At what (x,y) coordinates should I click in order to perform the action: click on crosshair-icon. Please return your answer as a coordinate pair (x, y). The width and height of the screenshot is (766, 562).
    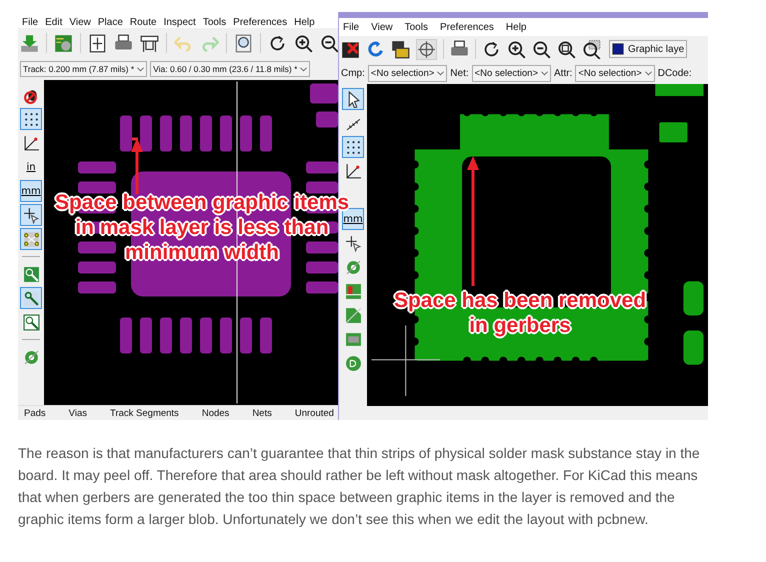
    Looking at the image, I should click on (426, 49).